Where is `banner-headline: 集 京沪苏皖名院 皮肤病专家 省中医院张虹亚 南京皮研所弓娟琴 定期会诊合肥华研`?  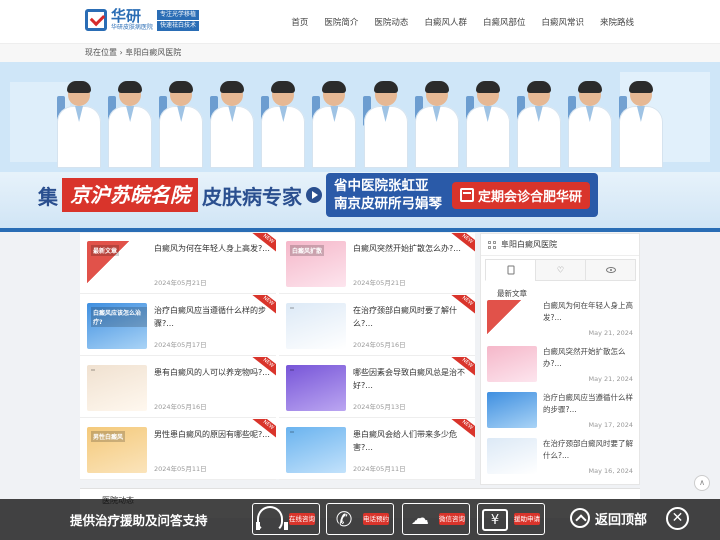
banner-headline: 集 京沪苏皖名院 皮肤病专家 省中医院张虹亚 南京皮研所弓娟琴 定期会诊合肥华研 is located at coordinates (348, 195).